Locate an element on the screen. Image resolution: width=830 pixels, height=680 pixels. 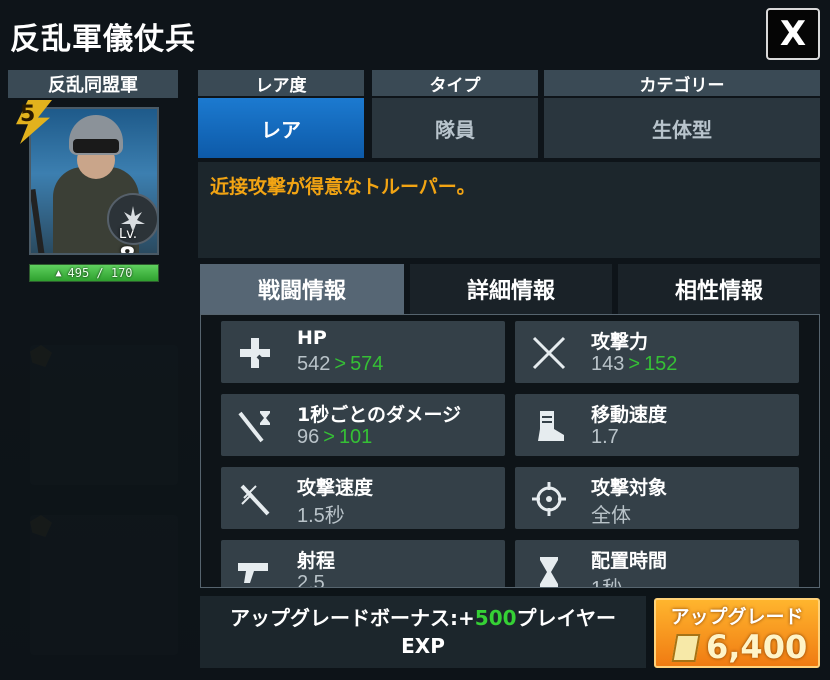
stat-value: 2.5 is located at coordinates (311, 580).